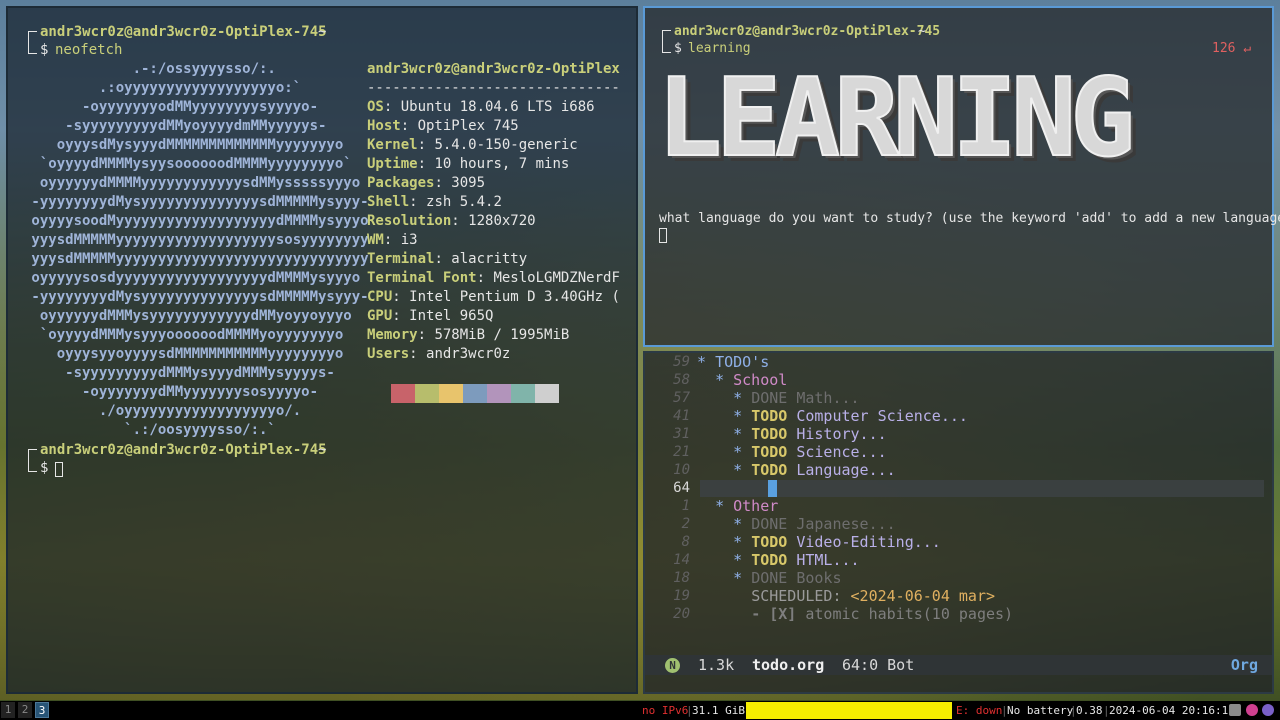  What do you see at coordinates (772, 488) in the screenshot?
I see `editor-cursor` at bounding box center [772, 488].